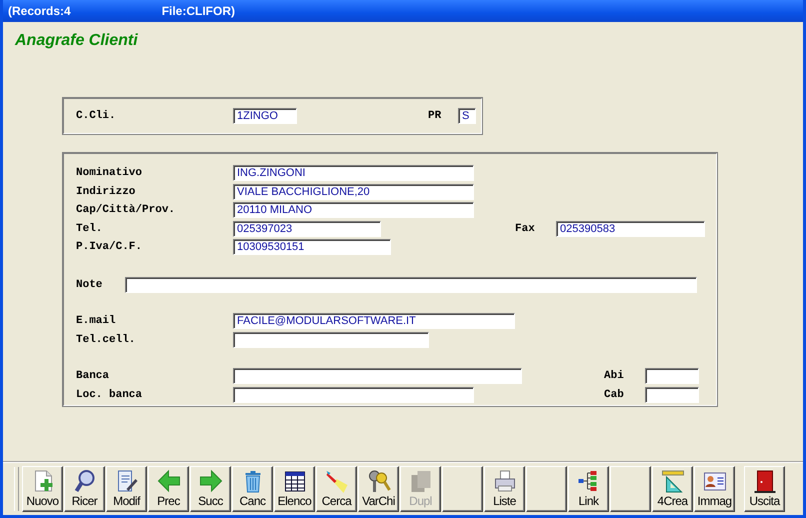 Image resolution: width=806 pixels, height=518 pixels. Describe the element at coordinates (39, 11) in the screenshot. I see `window-title: (Records:4` at that location.